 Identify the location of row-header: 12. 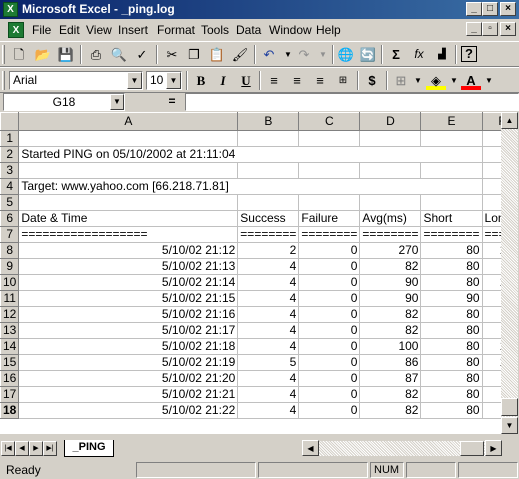
(10, 314).